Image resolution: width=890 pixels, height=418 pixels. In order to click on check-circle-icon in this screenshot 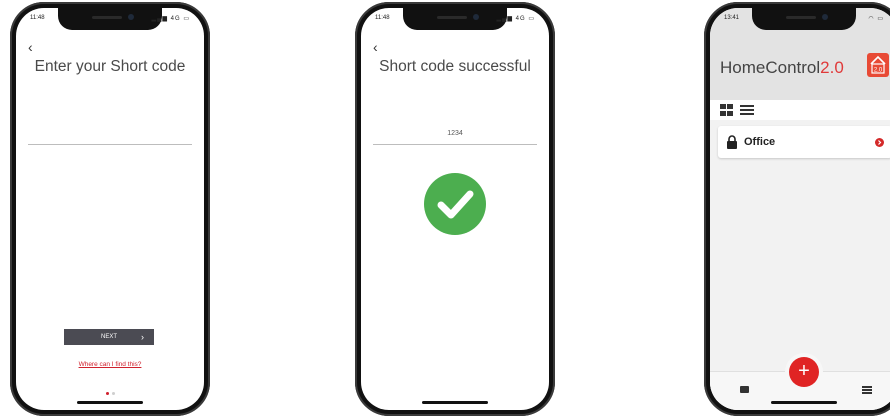, I will do `click(455, 204)`.